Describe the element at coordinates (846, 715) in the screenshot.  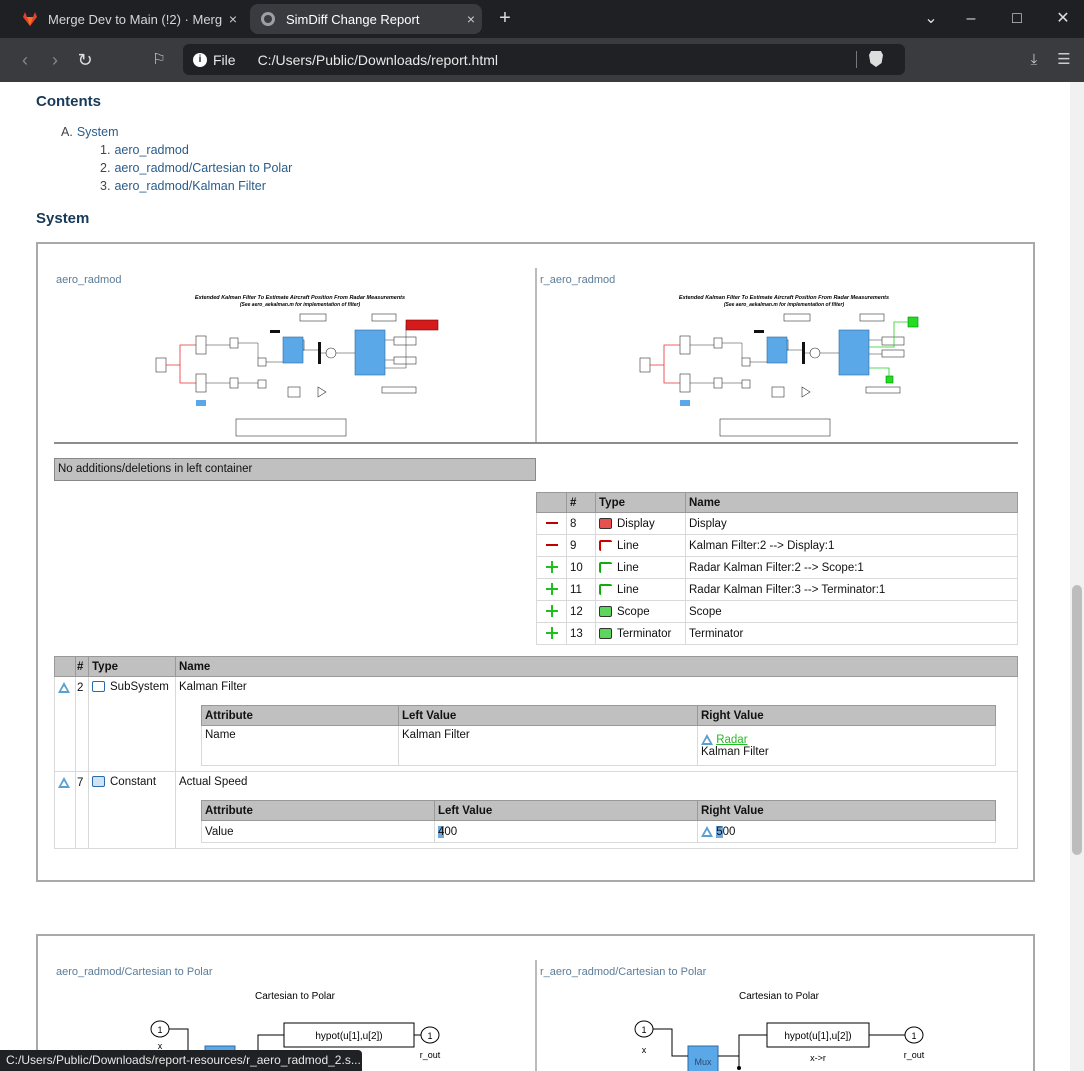
I see `header-right-value: Right Value` at that location.